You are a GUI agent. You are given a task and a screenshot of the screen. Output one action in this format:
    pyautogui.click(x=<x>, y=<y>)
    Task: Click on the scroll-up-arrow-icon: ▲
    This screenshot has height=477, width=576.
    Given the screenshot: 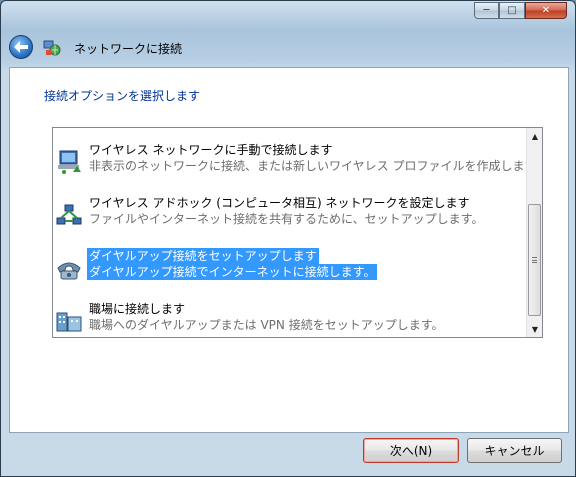 What is the action you would take?
    pyautogui.click(x=534, y=136)
    